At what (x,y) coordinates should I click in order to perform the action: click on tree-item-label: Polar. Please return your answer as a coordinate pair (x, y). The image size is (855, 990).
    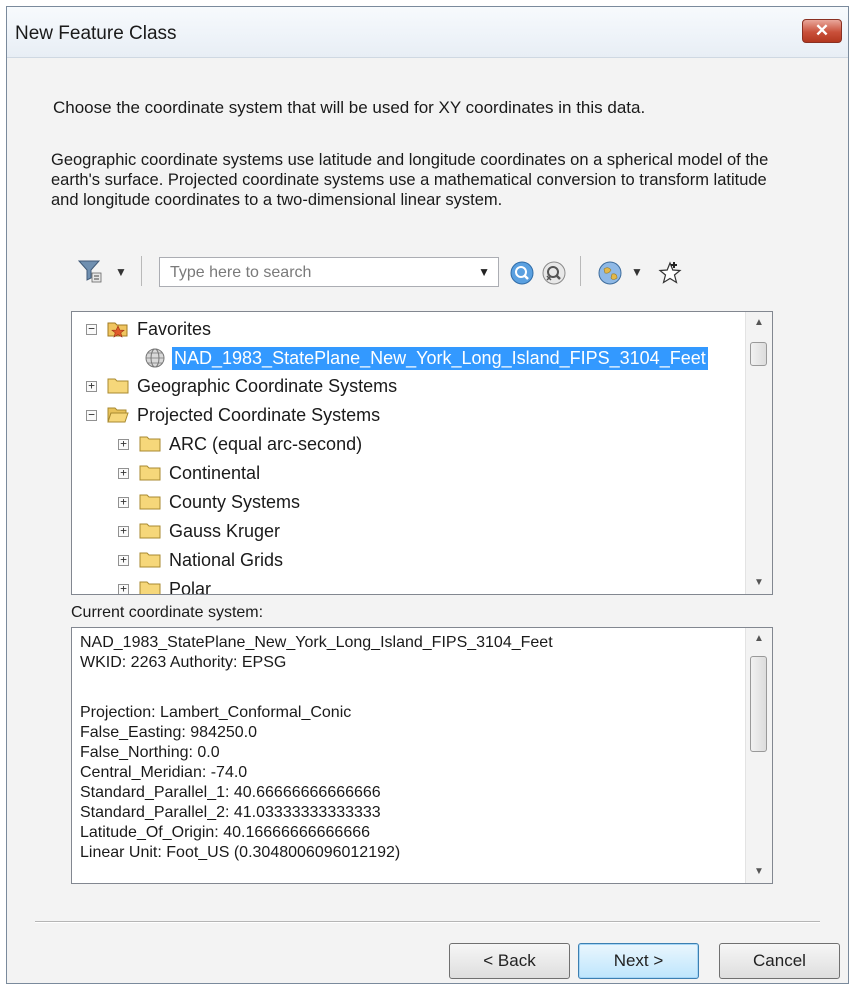
    Looking at the image, I should click on (190, 586).